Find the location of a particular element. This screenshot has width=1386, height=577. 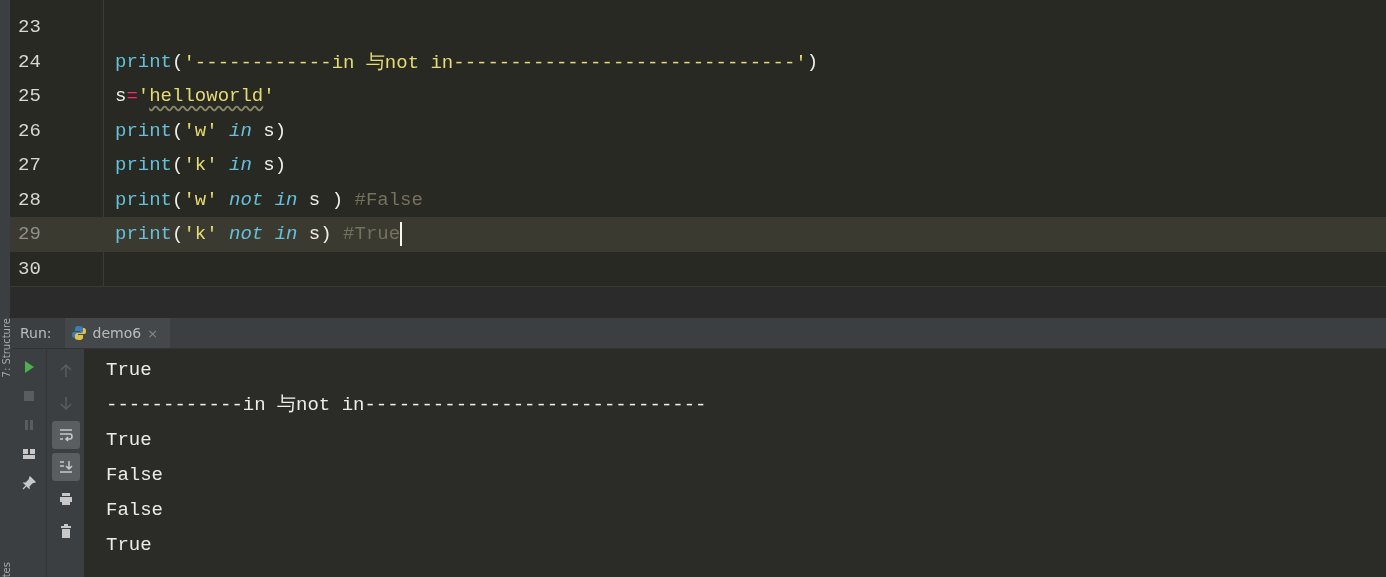

scroll-to-end-icon is located at coordinates (65, 467).